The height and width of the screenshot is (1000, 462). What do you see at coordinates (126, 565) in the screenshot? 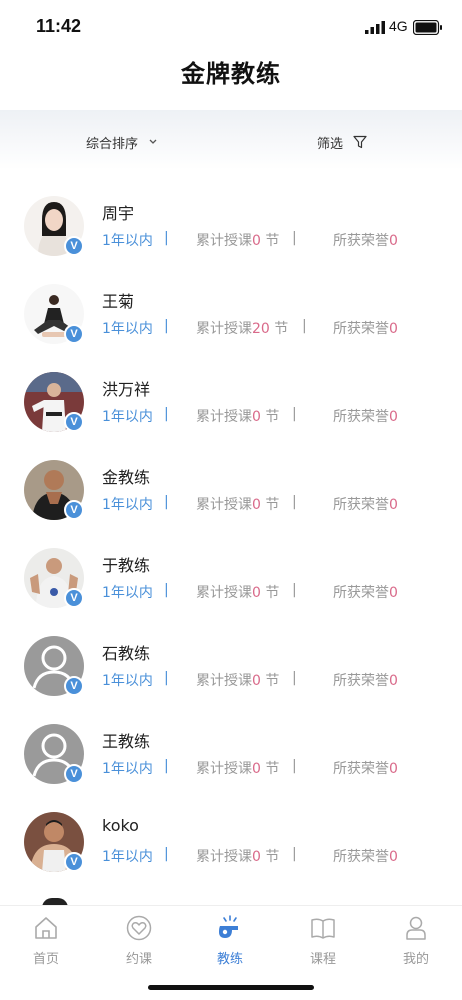
I see `coach-name: 于教练` at bounding box center [126, 565].